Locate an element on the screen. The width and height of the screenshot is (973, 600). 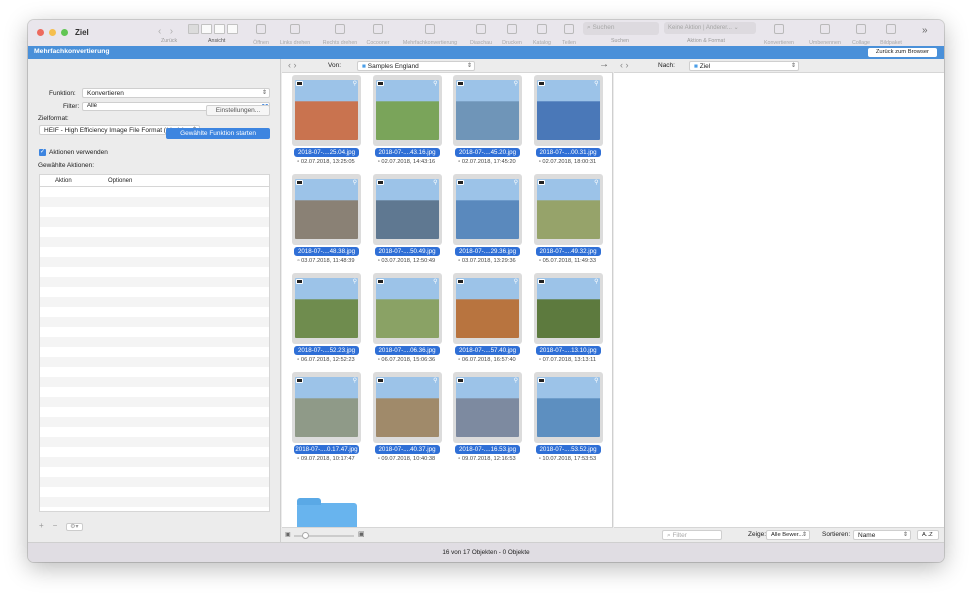
file-date-value: 03.07.2018, 11:48:39 is located at coordinates (328, 261).